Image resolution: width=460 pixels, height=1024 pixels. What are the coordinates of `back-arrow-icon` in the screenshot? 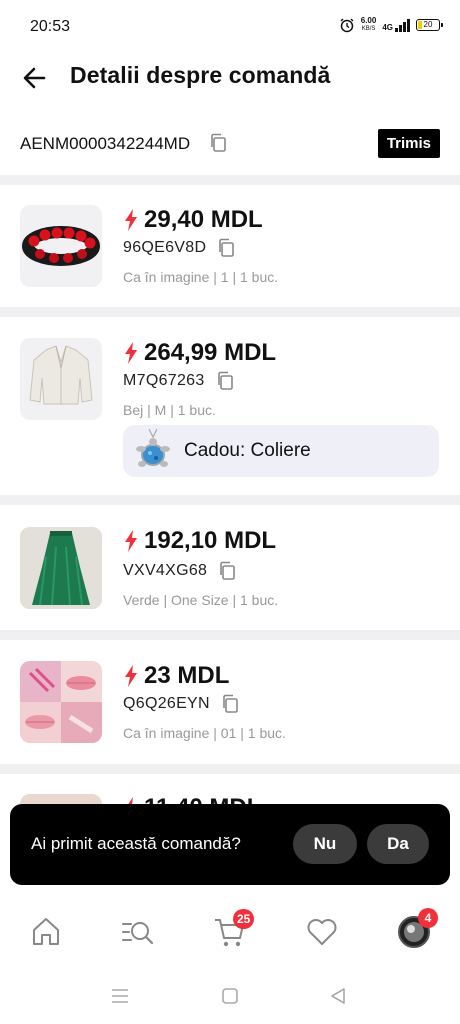 It's located at (36, 78).